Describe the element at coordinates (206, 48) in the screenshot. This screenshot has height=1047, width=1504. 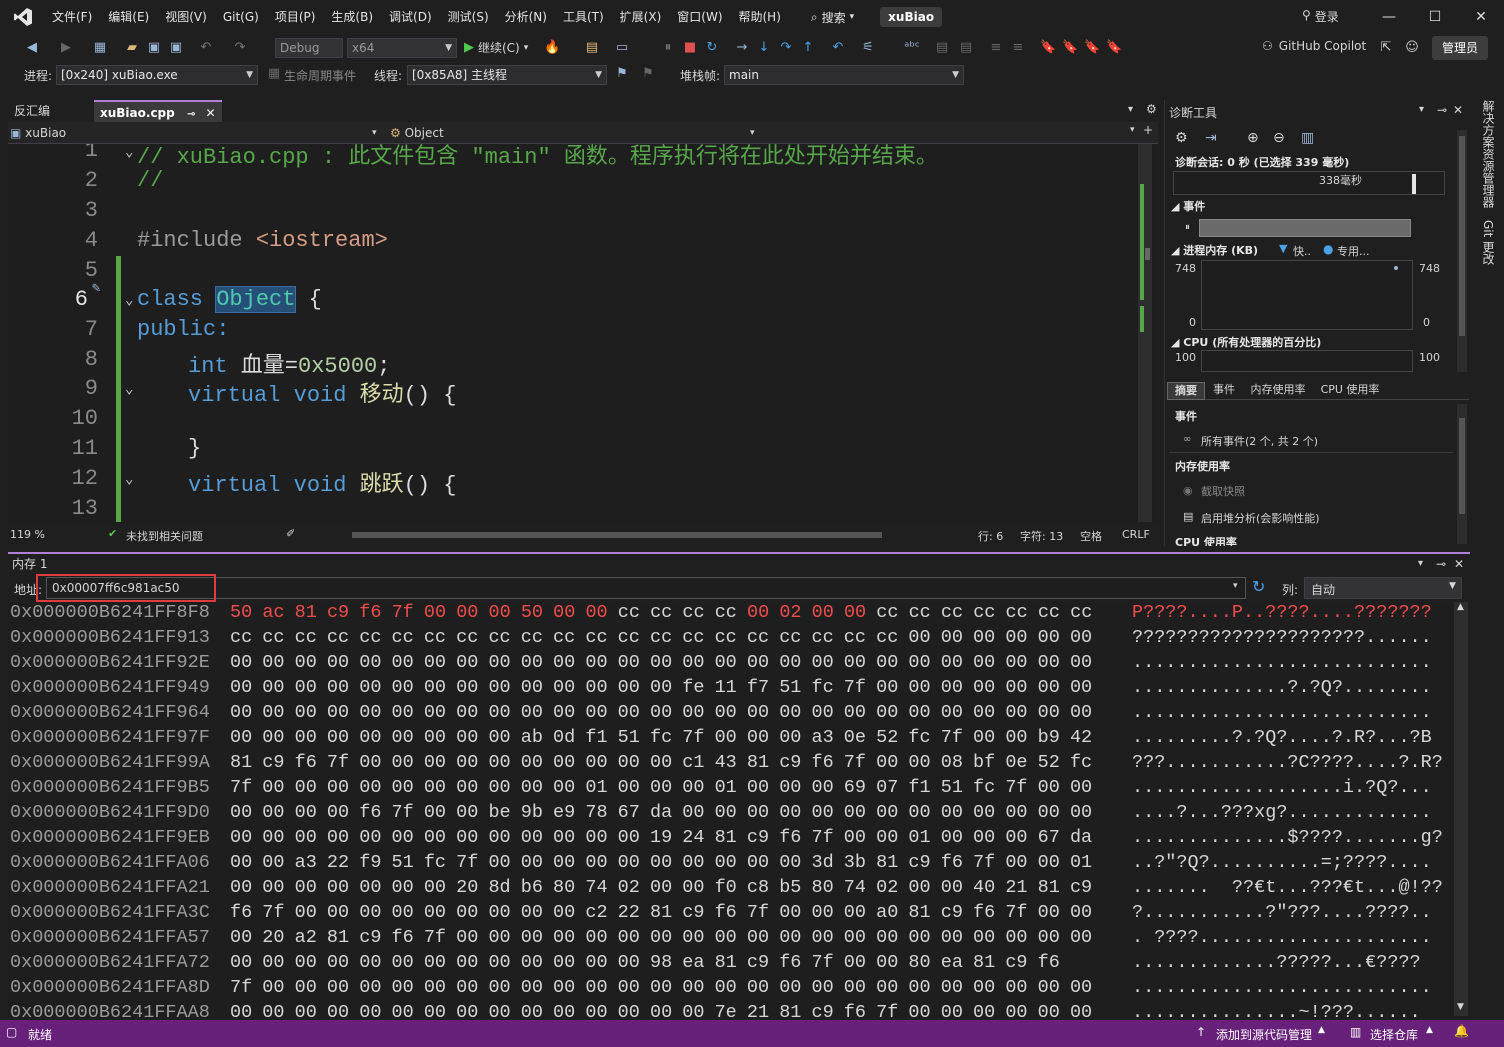
I see `undo-icon: ↶` at that location.